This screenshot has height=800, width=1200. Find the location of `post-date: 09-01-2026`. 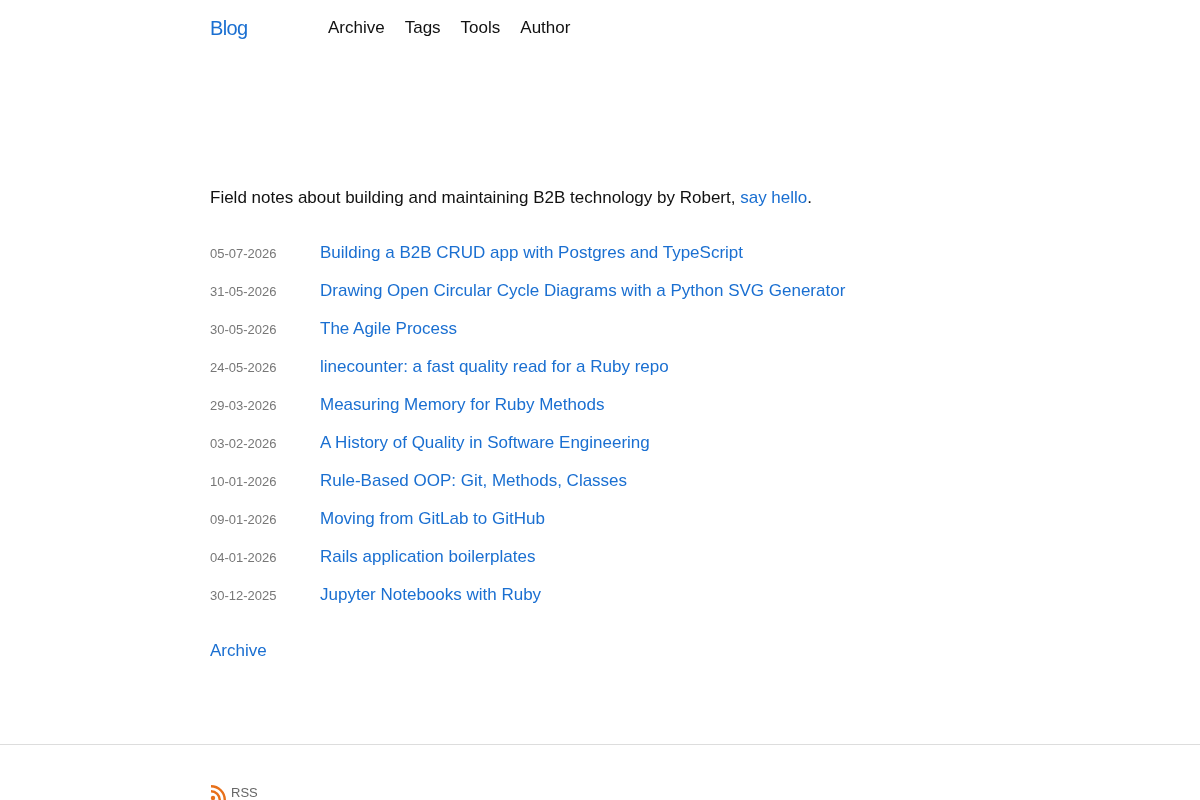

post-date: 09-01-2026 is located at coordinates (244, 519).